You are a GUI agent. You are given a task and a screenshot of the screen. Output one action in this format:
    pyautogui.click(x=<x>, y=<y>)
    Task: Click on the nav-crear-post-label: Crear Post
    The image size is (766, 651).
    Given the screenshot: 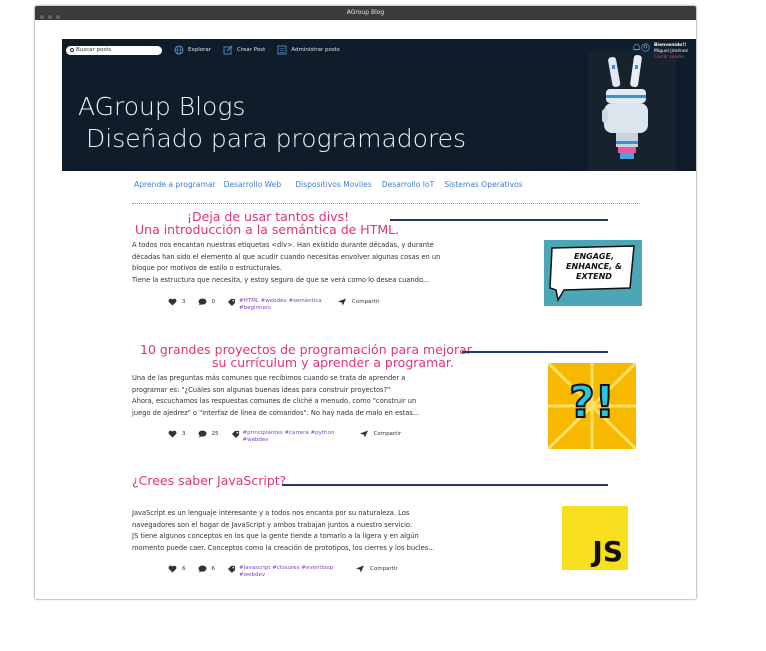 What is the action you would take?
    pyautogui.click(x=251, y=50)
    